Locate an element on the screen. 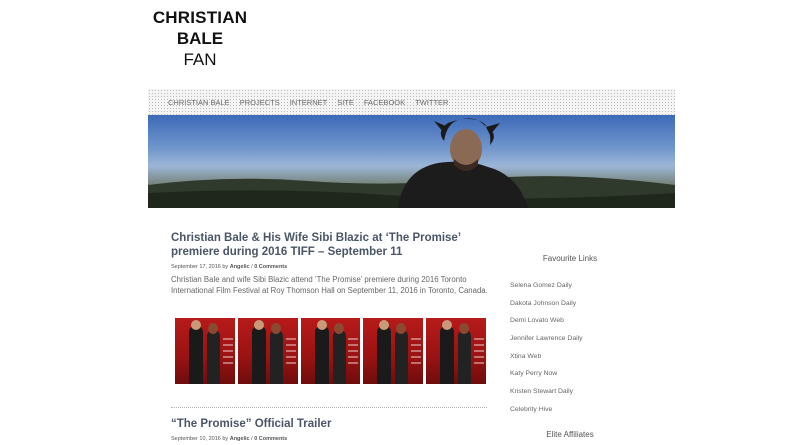 The height and width of the screenshot is (445, 800). nav-item-christian-bale: CHRISTIAN BALE is located at coordinates (199, 102).